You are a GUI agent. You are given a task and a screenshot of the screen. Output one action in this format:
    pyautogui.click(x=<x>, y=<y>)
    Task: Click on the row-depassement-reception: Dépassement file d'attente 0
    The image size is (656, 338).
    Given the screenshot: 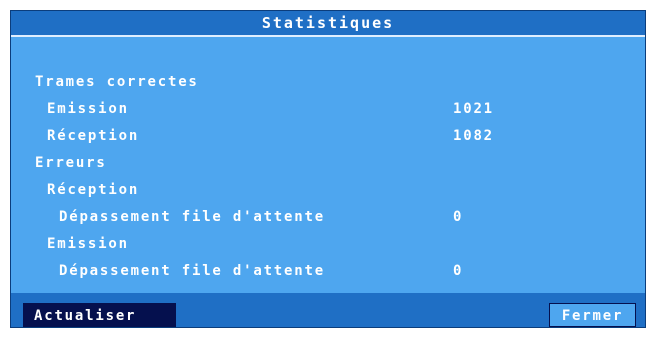 What is the action you would take?
    pyautogui.click(x=328, y=217)
    